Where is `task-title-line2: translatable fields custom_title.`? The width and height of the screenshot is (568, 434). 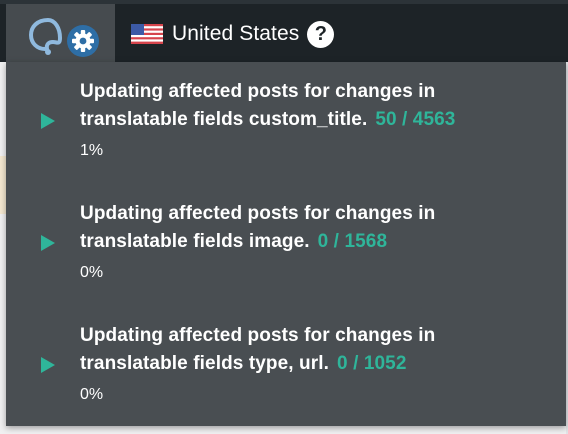
task-title-line2: translatable fields custom_title. is located at coordinates (224, 119).